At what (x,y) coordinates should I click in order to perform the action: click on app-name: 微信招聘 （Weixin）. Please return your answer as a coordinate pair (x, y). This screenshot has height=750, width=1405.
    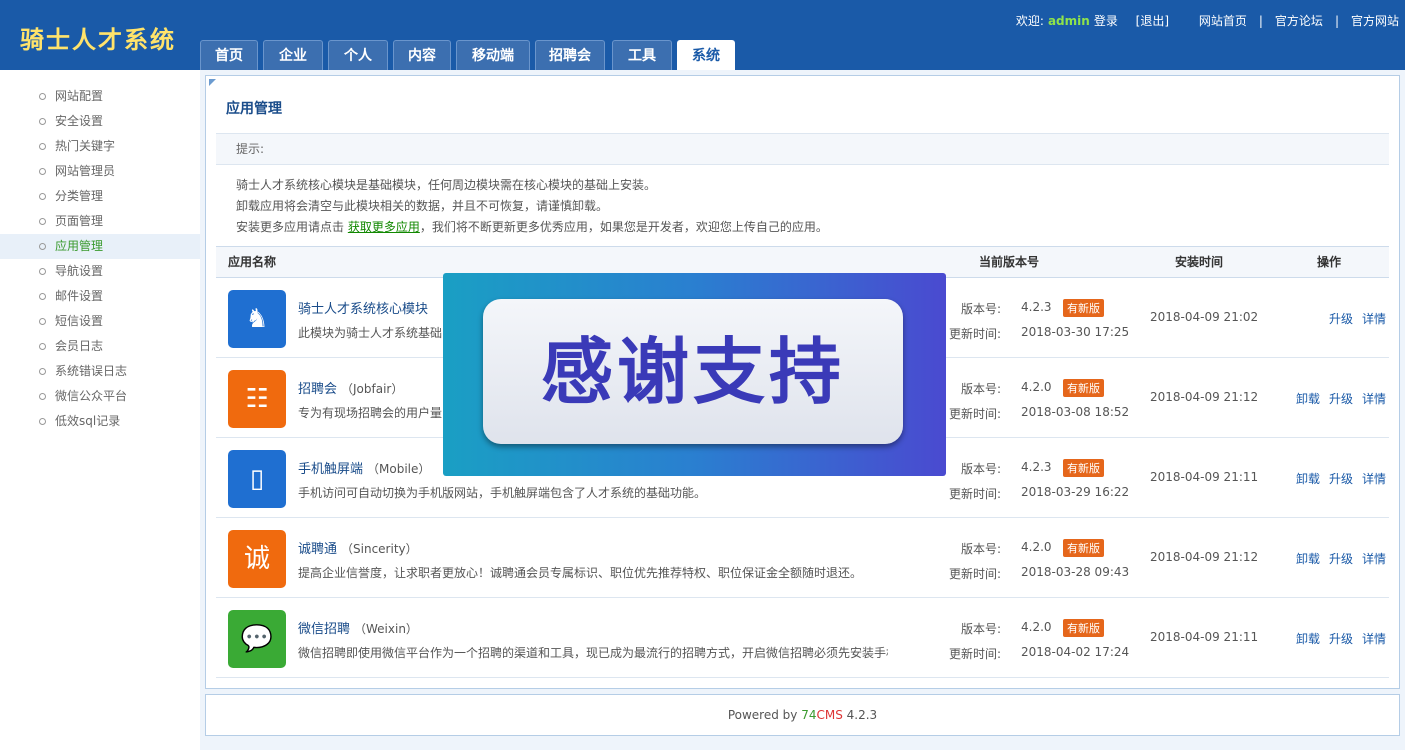
    Looking at the image, I should click on (358, 627).